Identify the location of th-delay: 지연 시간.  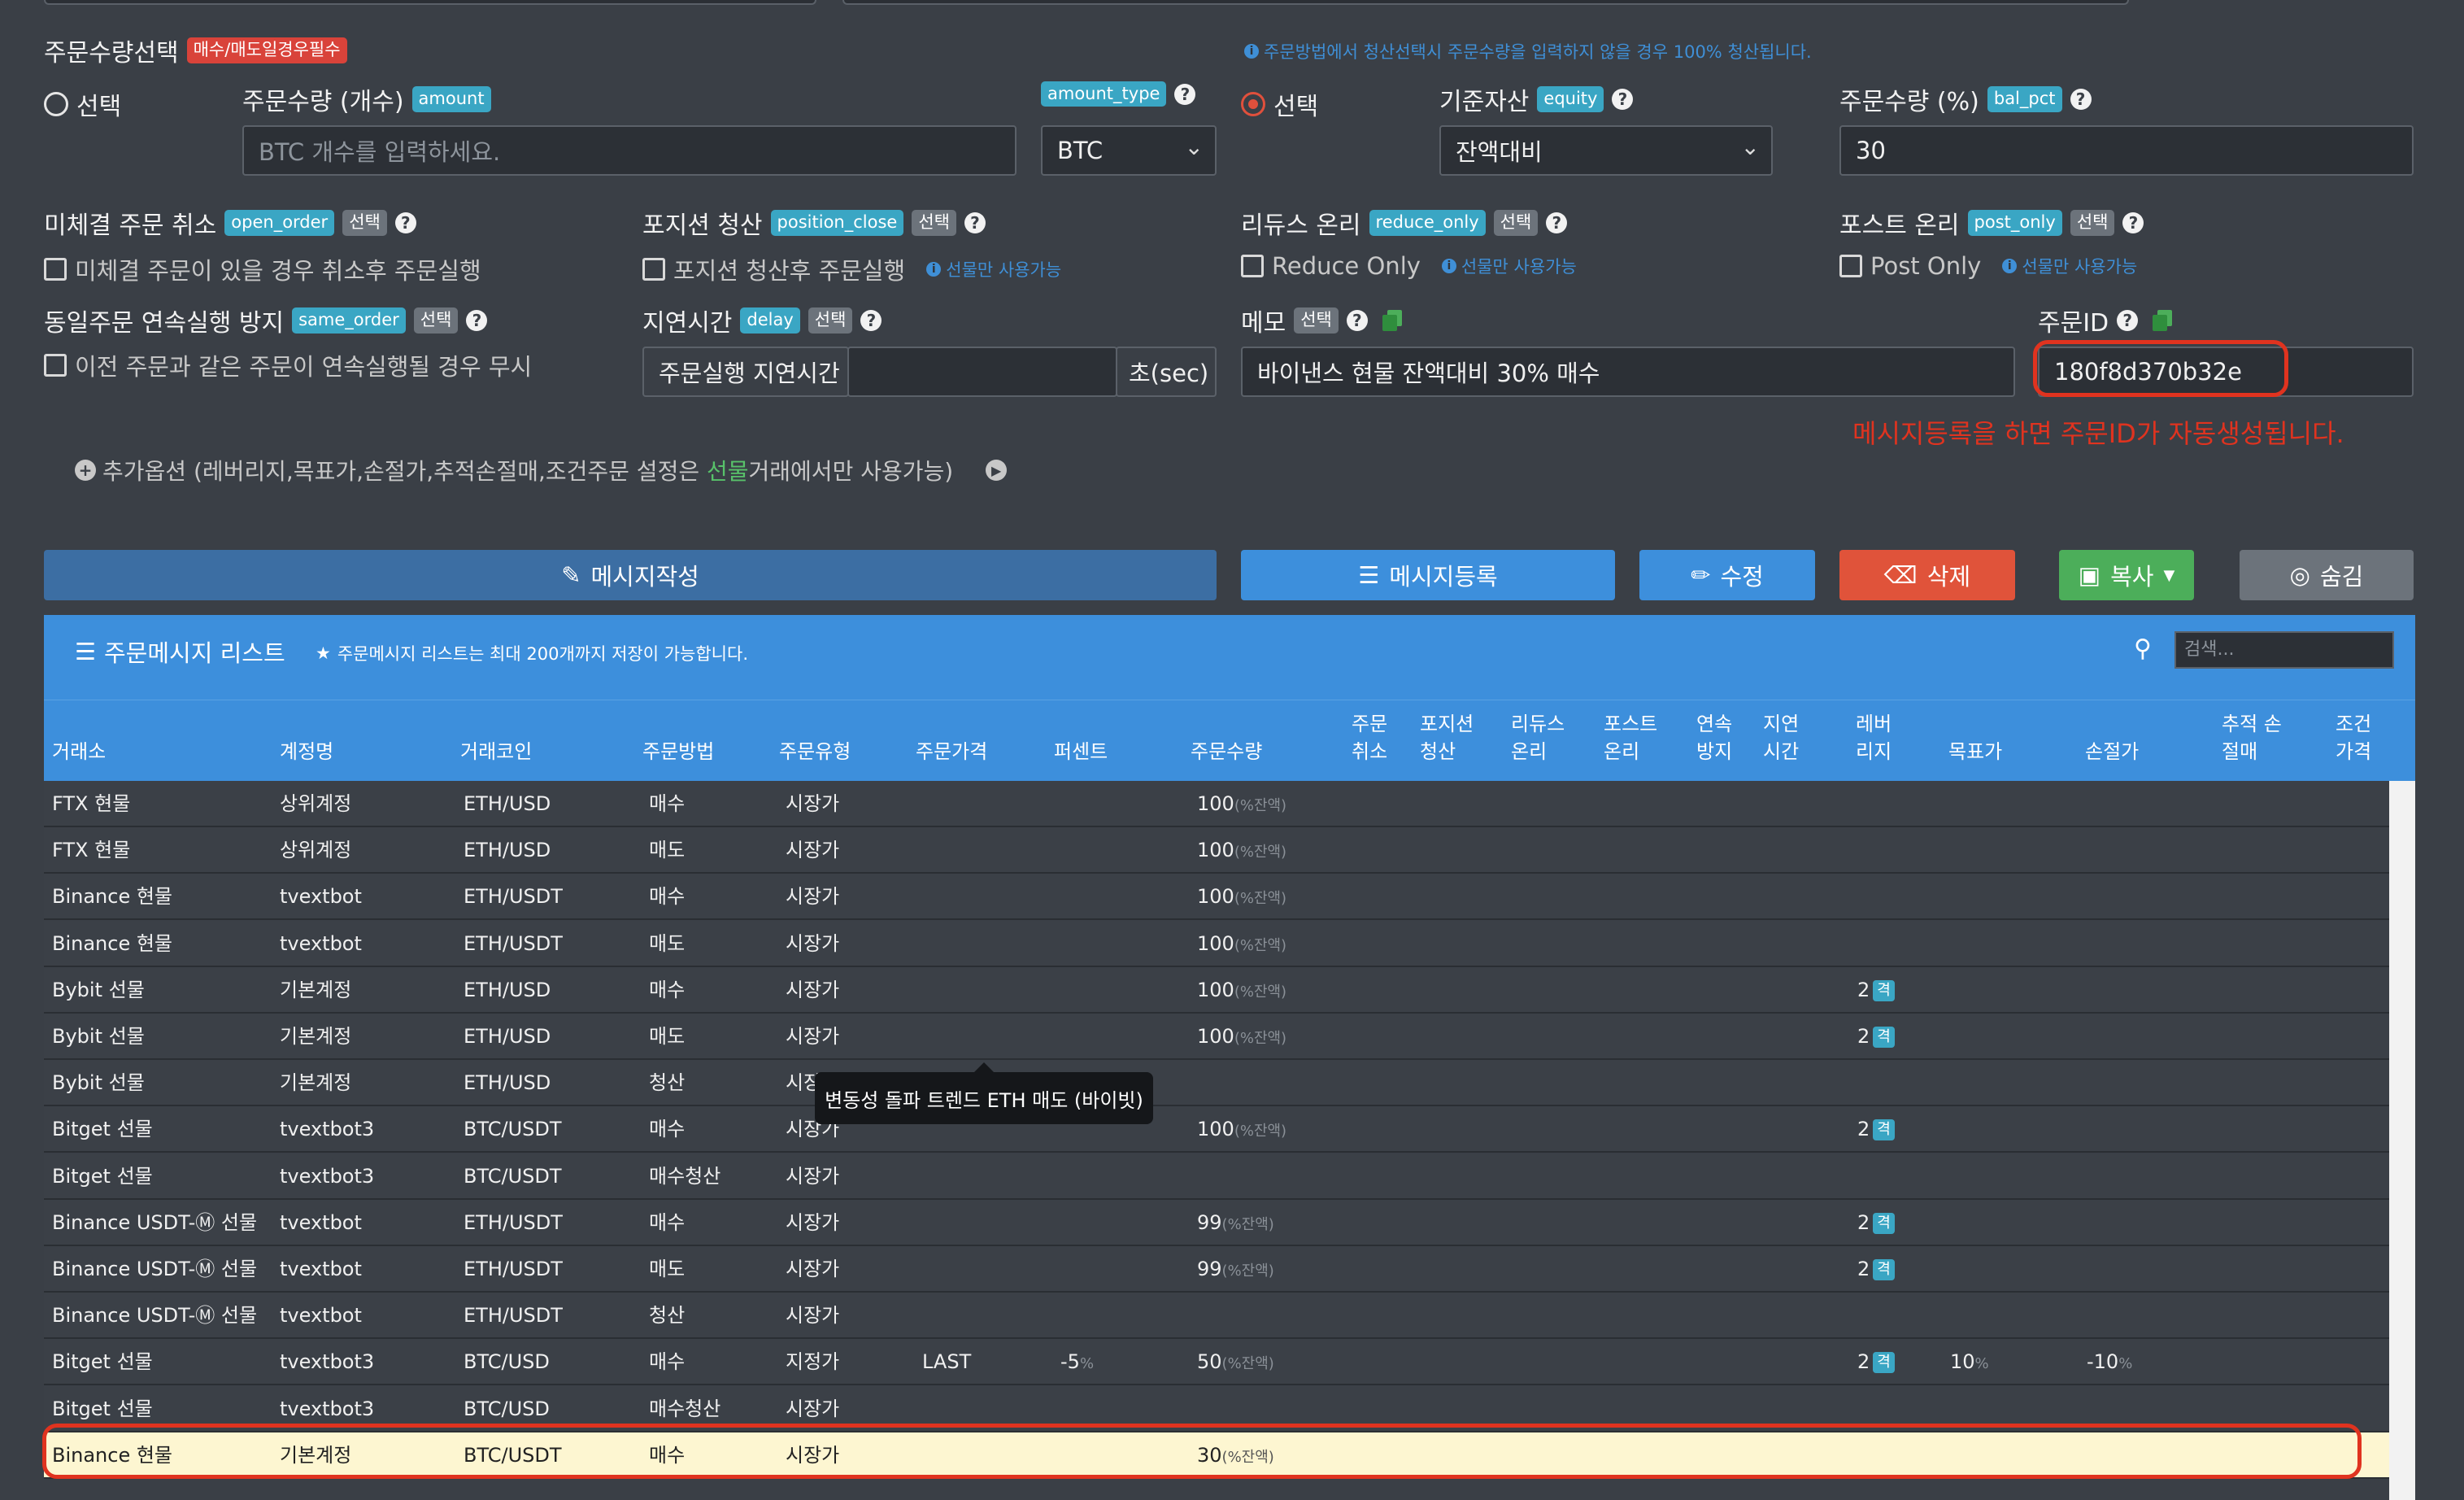
(1787, 737).